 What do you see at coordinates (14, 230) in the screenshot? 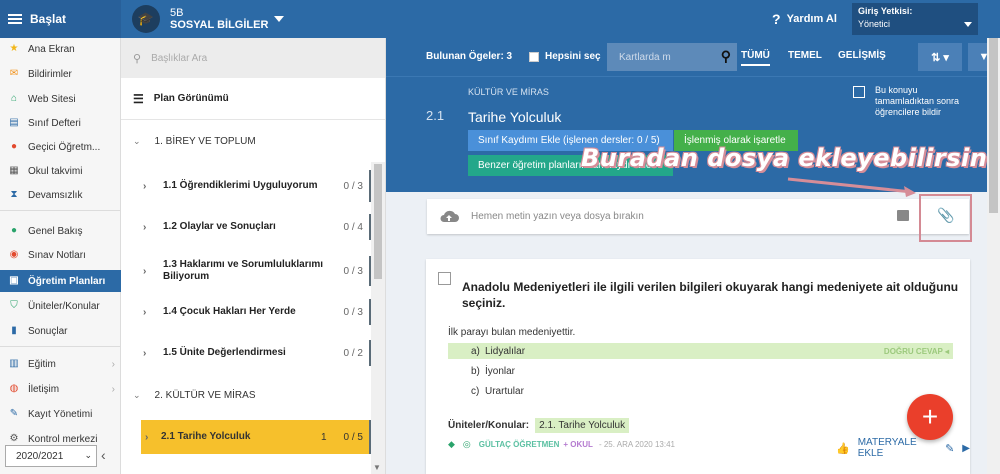
I see `circle-icon: ●` at bounding box center [14, 230].